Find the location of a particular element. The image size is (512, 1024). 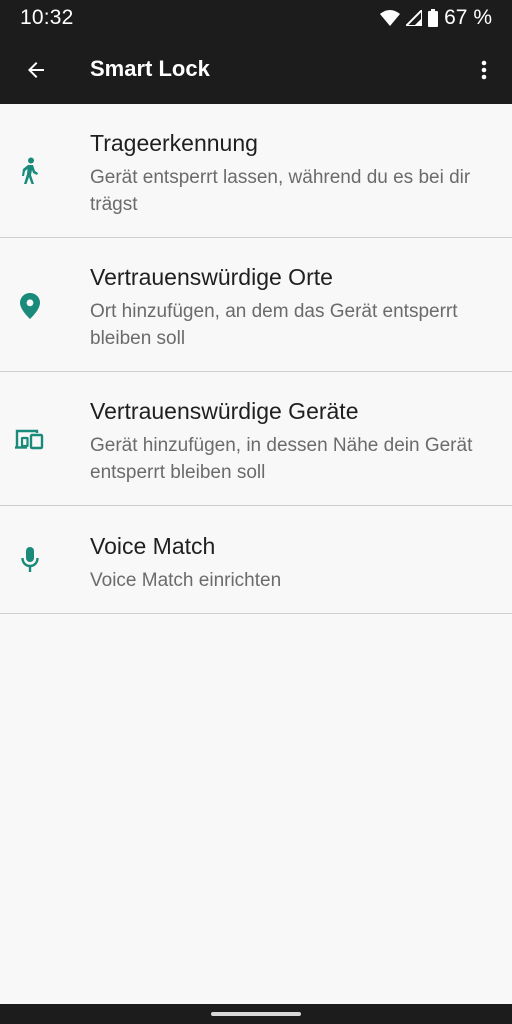

more-options-button is located at coordinates (484, 70).